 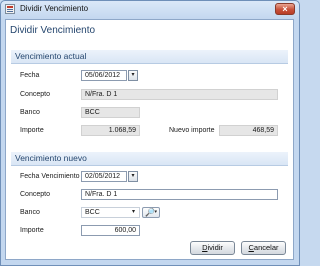 I want to click on banco-search-button: 🔎 ▾, so click(x=151, y=212).